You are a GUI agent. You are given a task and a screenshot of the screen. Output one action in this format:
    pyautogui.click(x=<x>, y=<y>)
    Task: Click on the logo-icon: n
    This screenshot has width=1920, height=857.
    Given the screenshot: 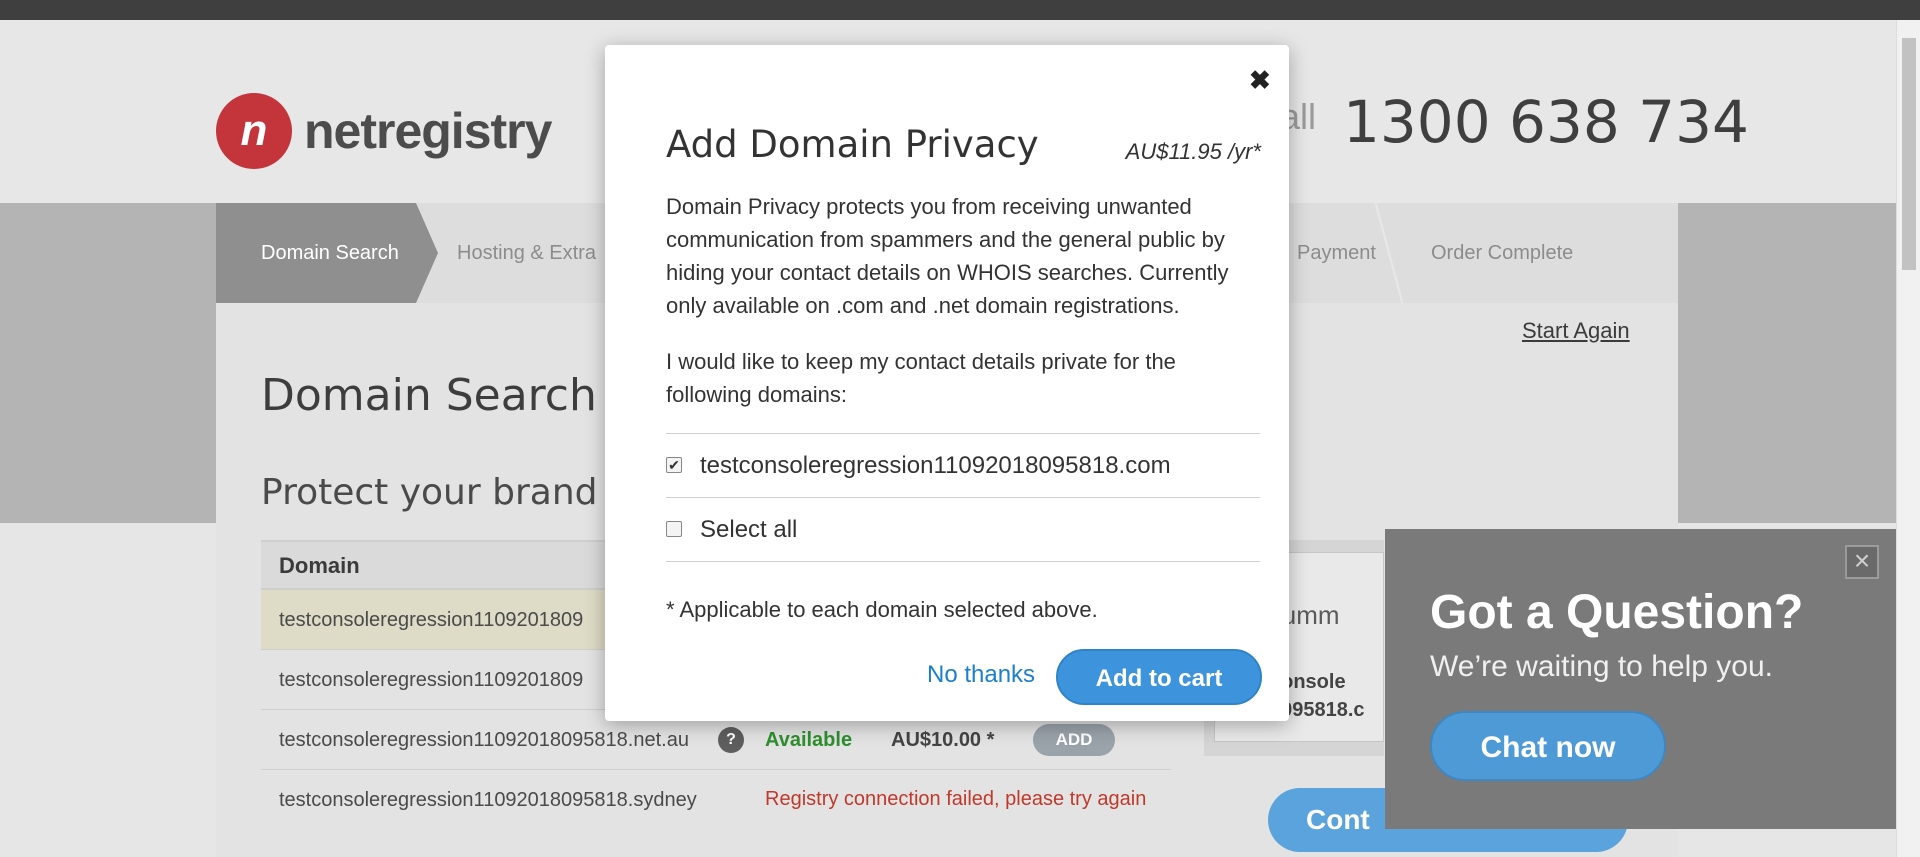 What is the action you would take?
    pyautogui.click(x=254, y=131)
    